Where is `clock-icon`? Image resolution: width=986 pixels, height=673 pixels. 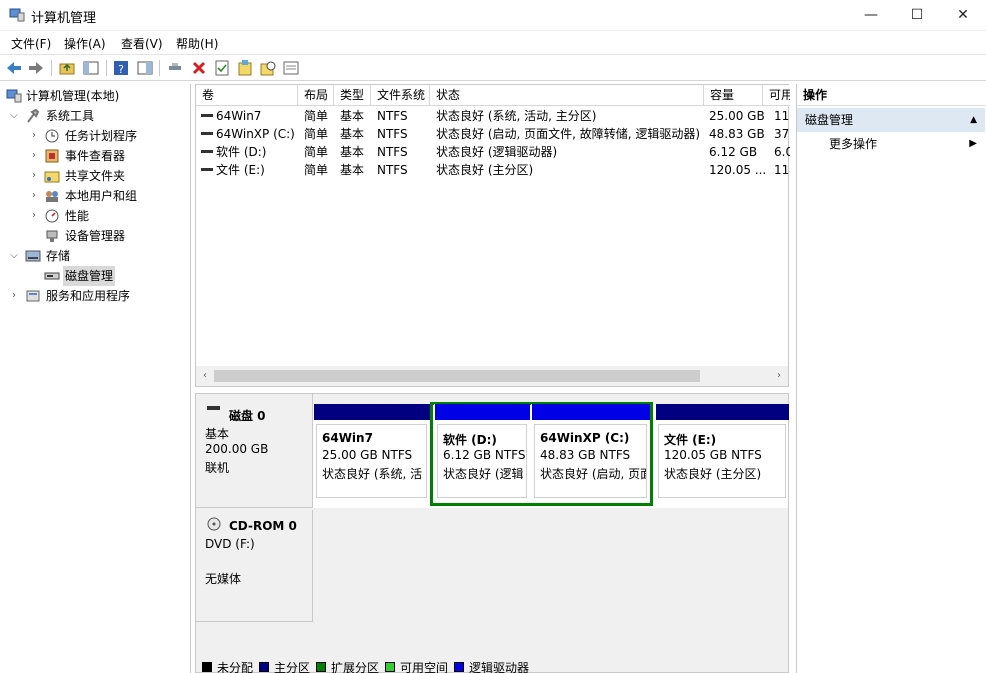
clock-icon is located at coordinates (52, 136).